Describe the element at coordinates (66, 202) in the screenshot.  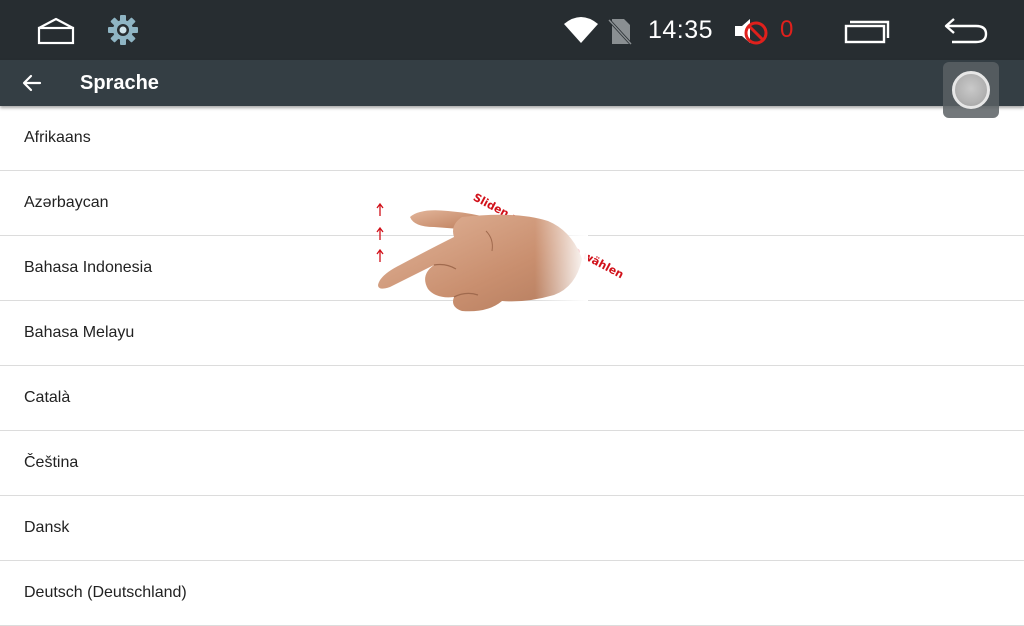
I see `list-item-label: Azərbaycan` at that location.